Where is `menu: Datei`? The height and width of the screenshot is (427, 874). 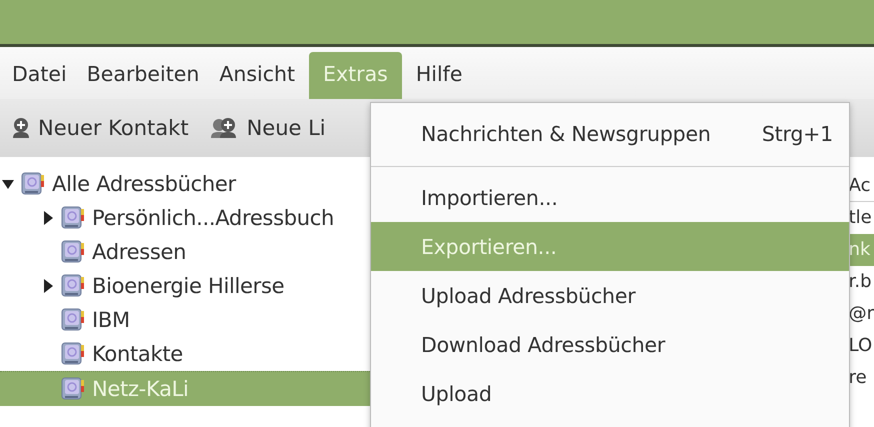 menu: Datei is located at coordinates (43, 75).